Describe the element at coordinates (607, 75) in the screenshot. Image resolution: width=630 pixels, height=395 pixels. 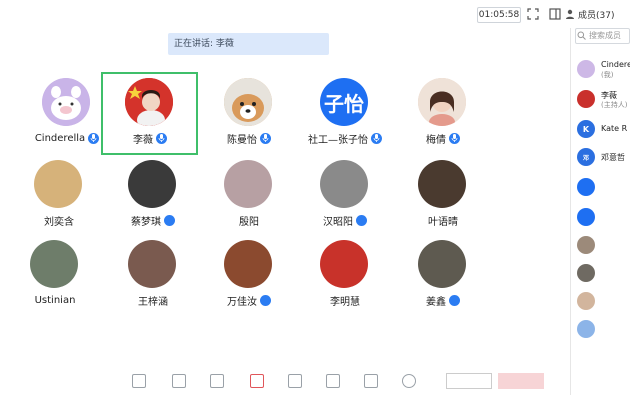
I see `member-role: (我)` at that location.